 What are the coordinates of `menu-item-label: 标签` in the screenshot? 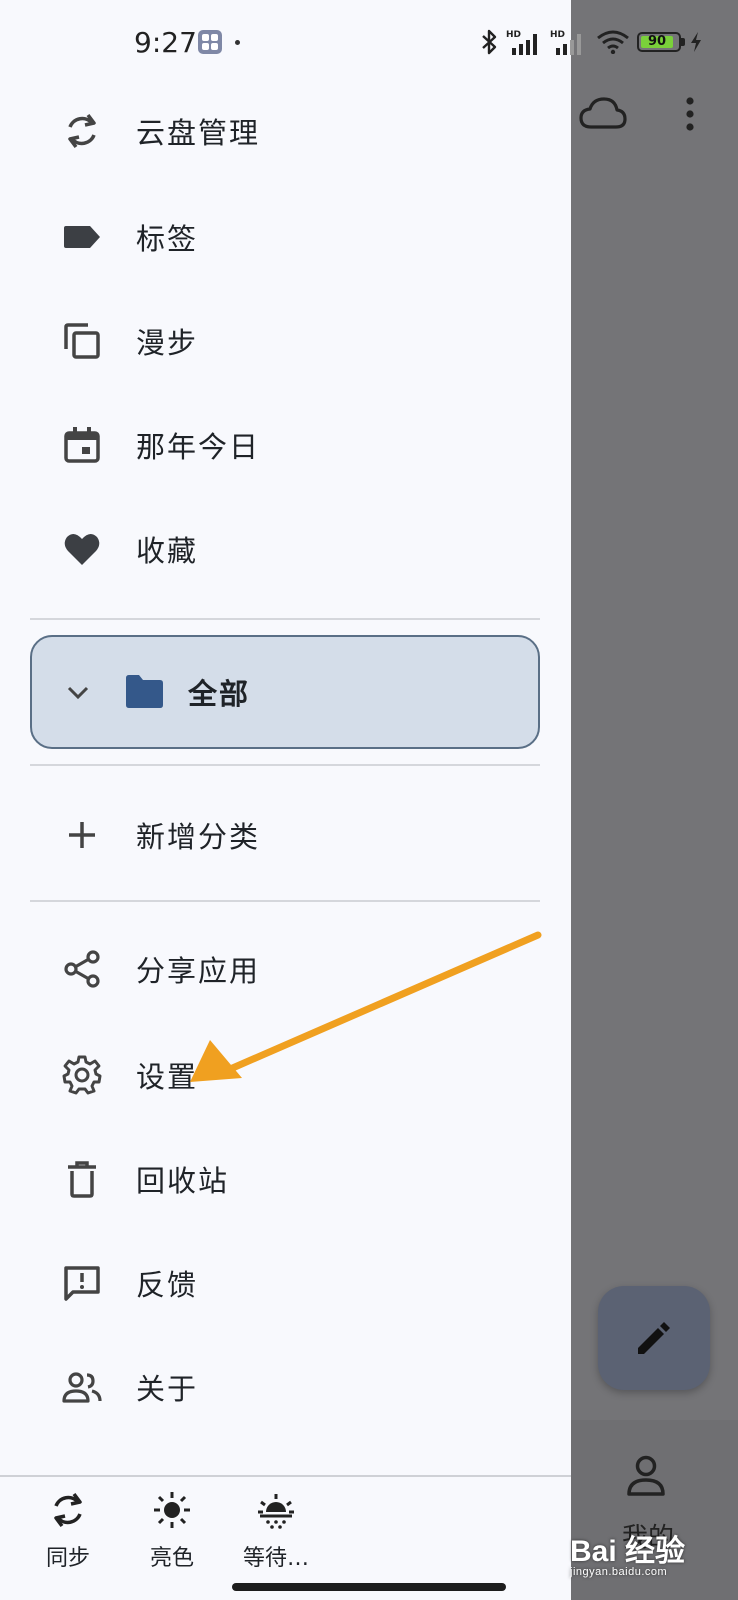 It's located at (167, 239).